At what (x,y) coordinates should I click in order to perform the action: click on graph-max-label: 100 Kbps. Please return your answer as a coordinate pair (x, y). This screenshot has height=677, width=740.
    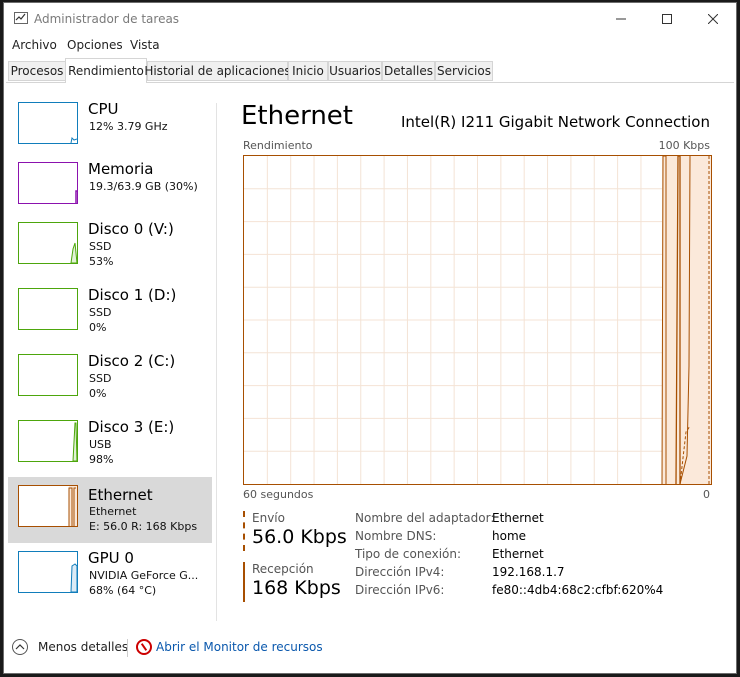
    Looking at the image, I should click on (684, 145).